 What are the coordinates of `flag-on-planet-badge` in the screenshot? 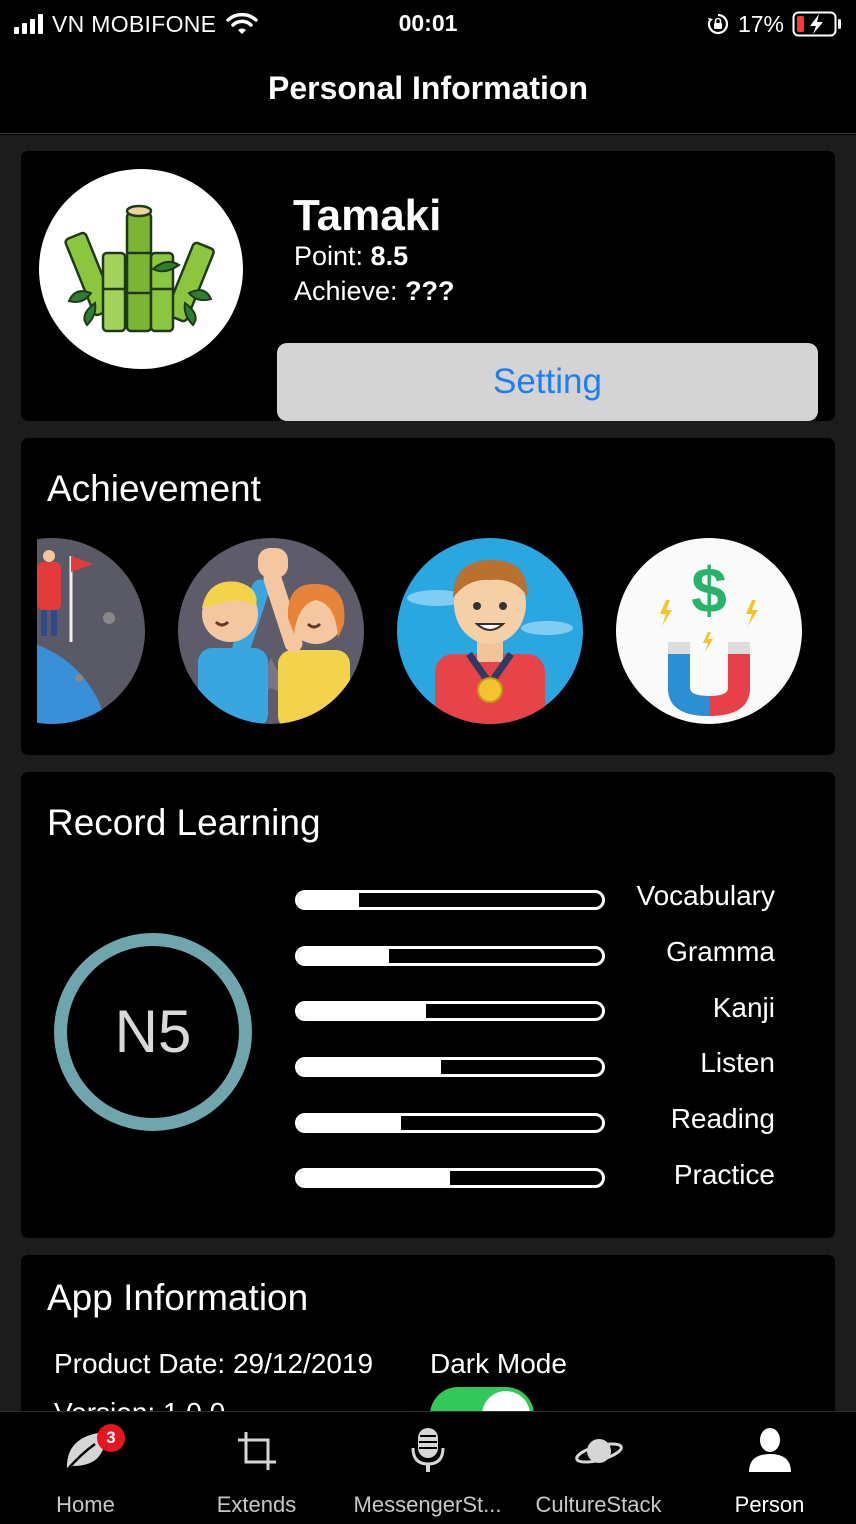 It's located at (91, 631).